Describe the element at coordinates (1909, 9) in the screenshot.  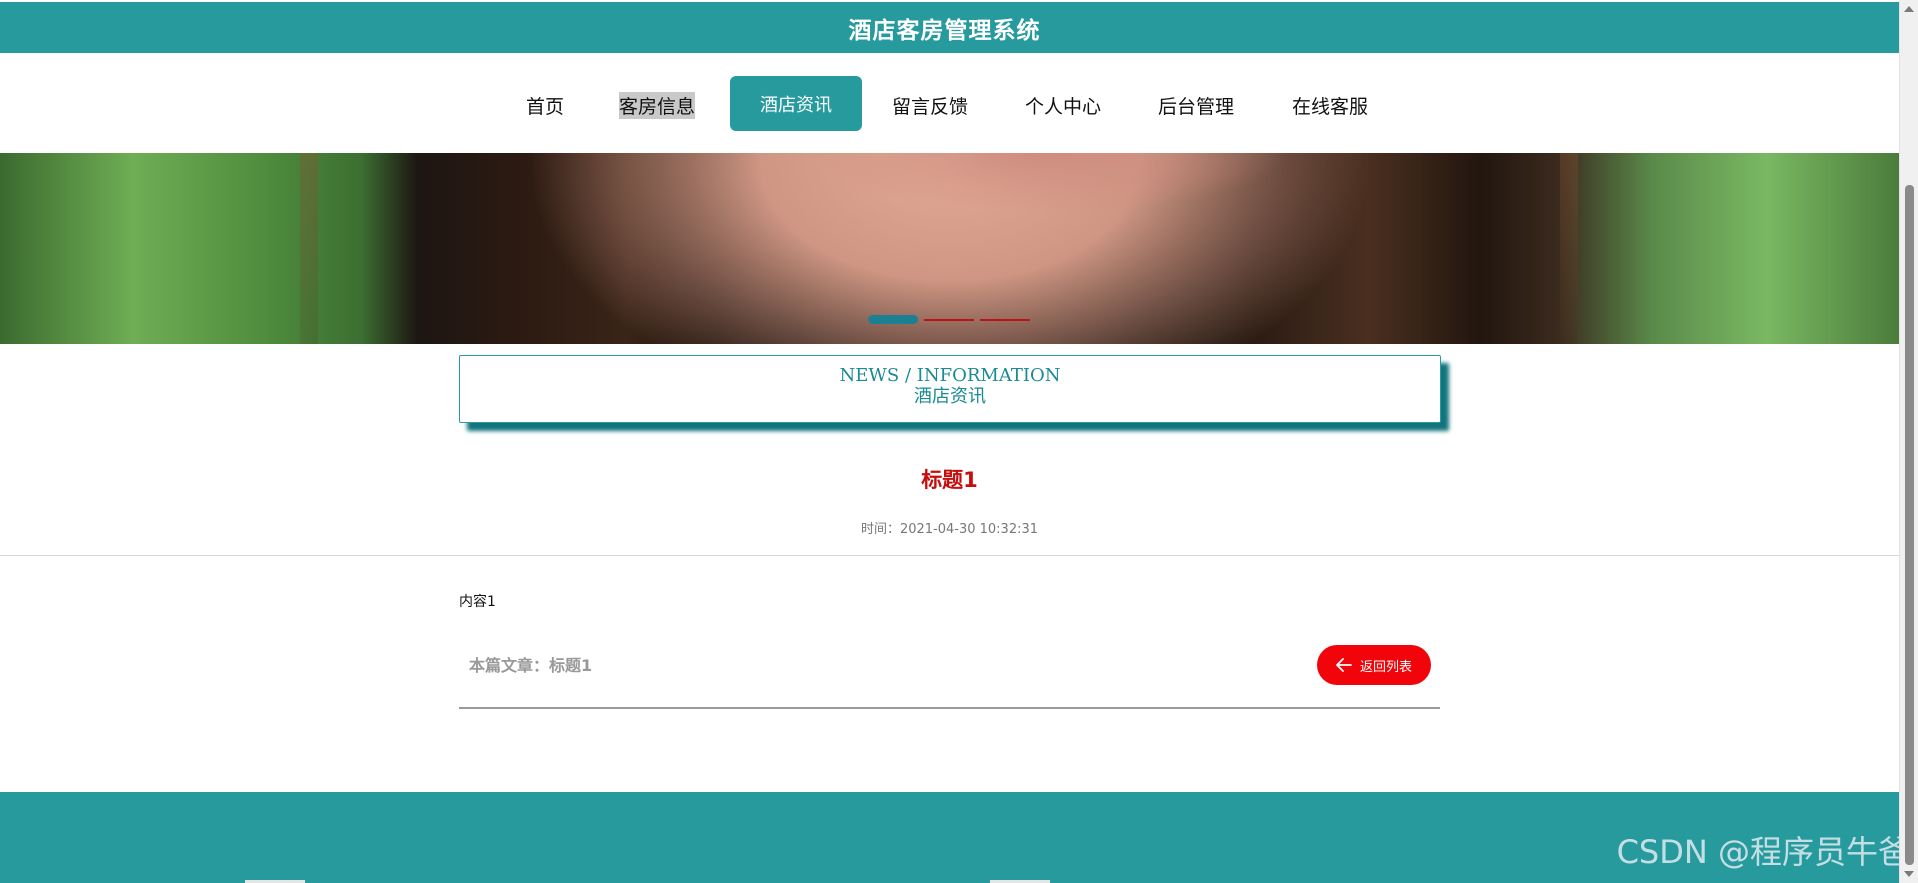
I see `scroll-up-icon` at that location.